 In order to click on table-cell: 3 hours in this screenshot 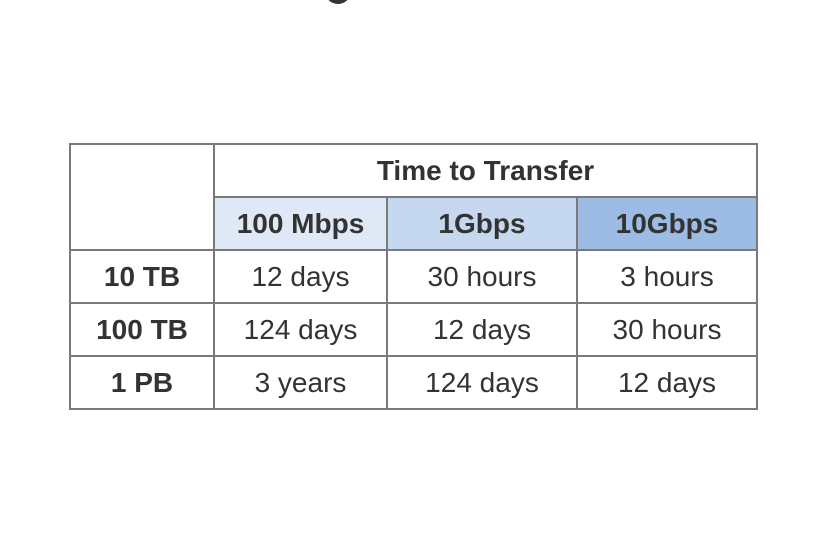, I will do `click(667, 276)`.